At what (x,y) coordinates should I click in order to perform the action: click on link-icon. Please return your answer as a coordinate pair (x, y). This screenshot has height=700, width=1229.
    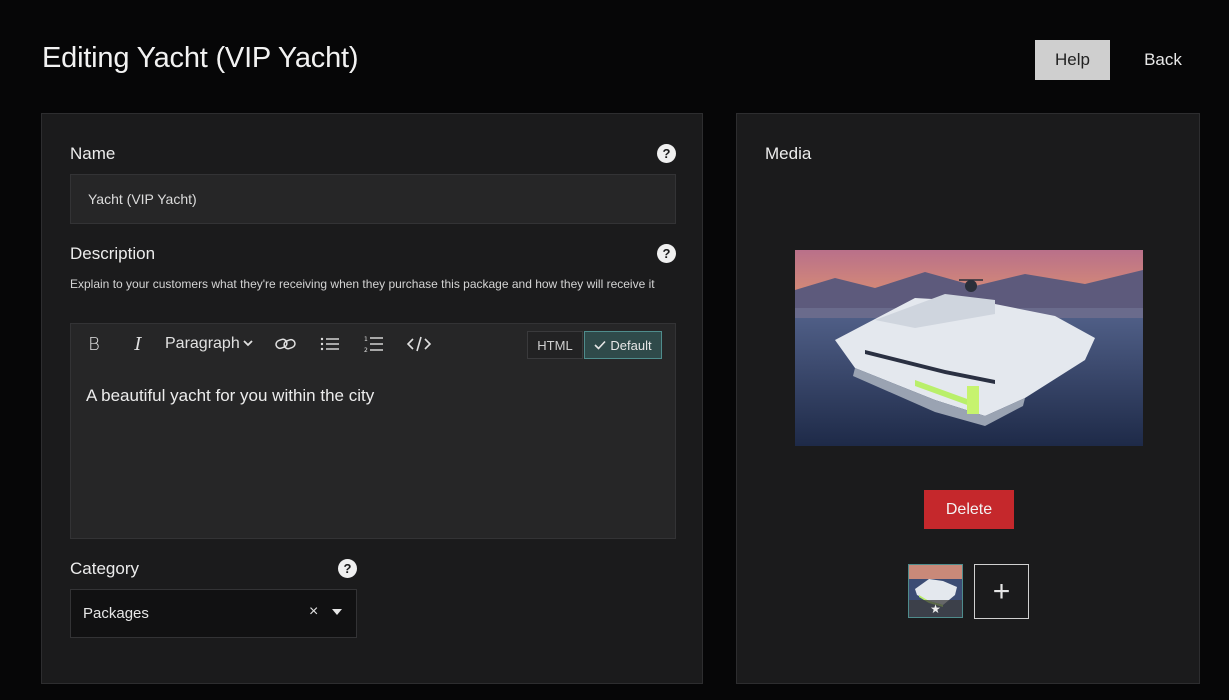
    Looking at the image, I should click on (286, 344).